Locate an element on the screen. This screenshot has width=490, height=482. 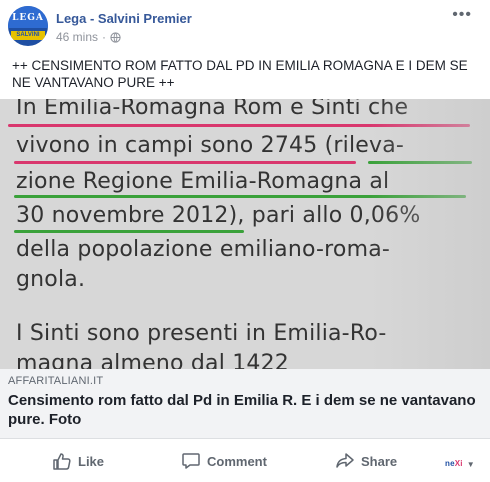
like-label: Like is located at coordinates (91, 461).